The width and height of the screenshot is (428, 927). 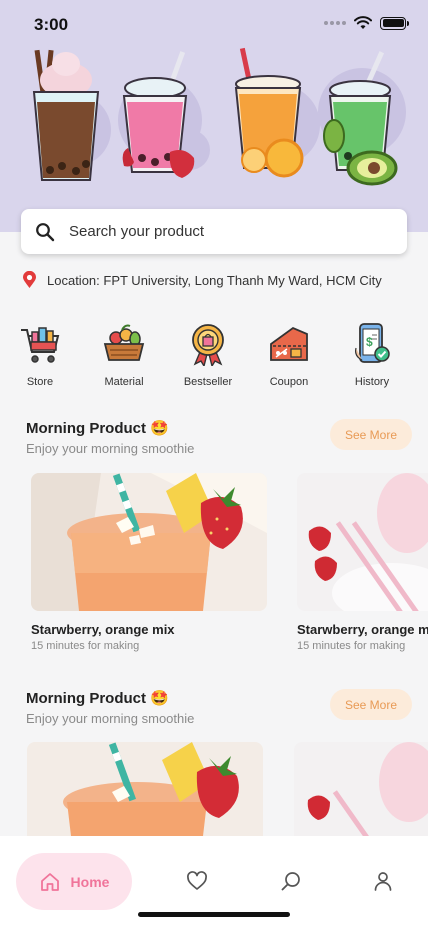 I want to click on category-label: Material, so click(x=124, y=382).